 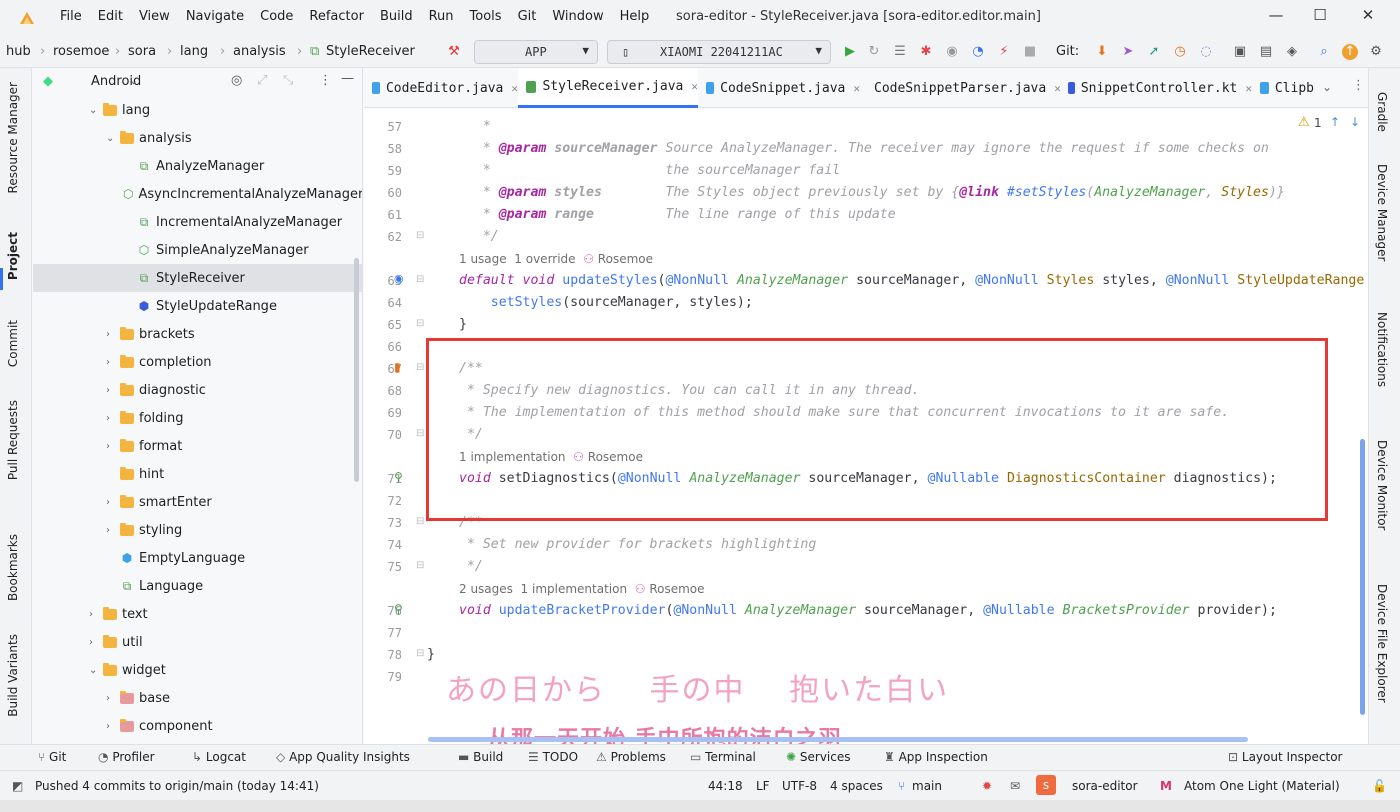 What do you see at coordinates (582, 589) in the screenshot?
I see `usage-hint: 2 usages 1 implementation ⚇ Rosemoe` at bounding box center [582, 589].